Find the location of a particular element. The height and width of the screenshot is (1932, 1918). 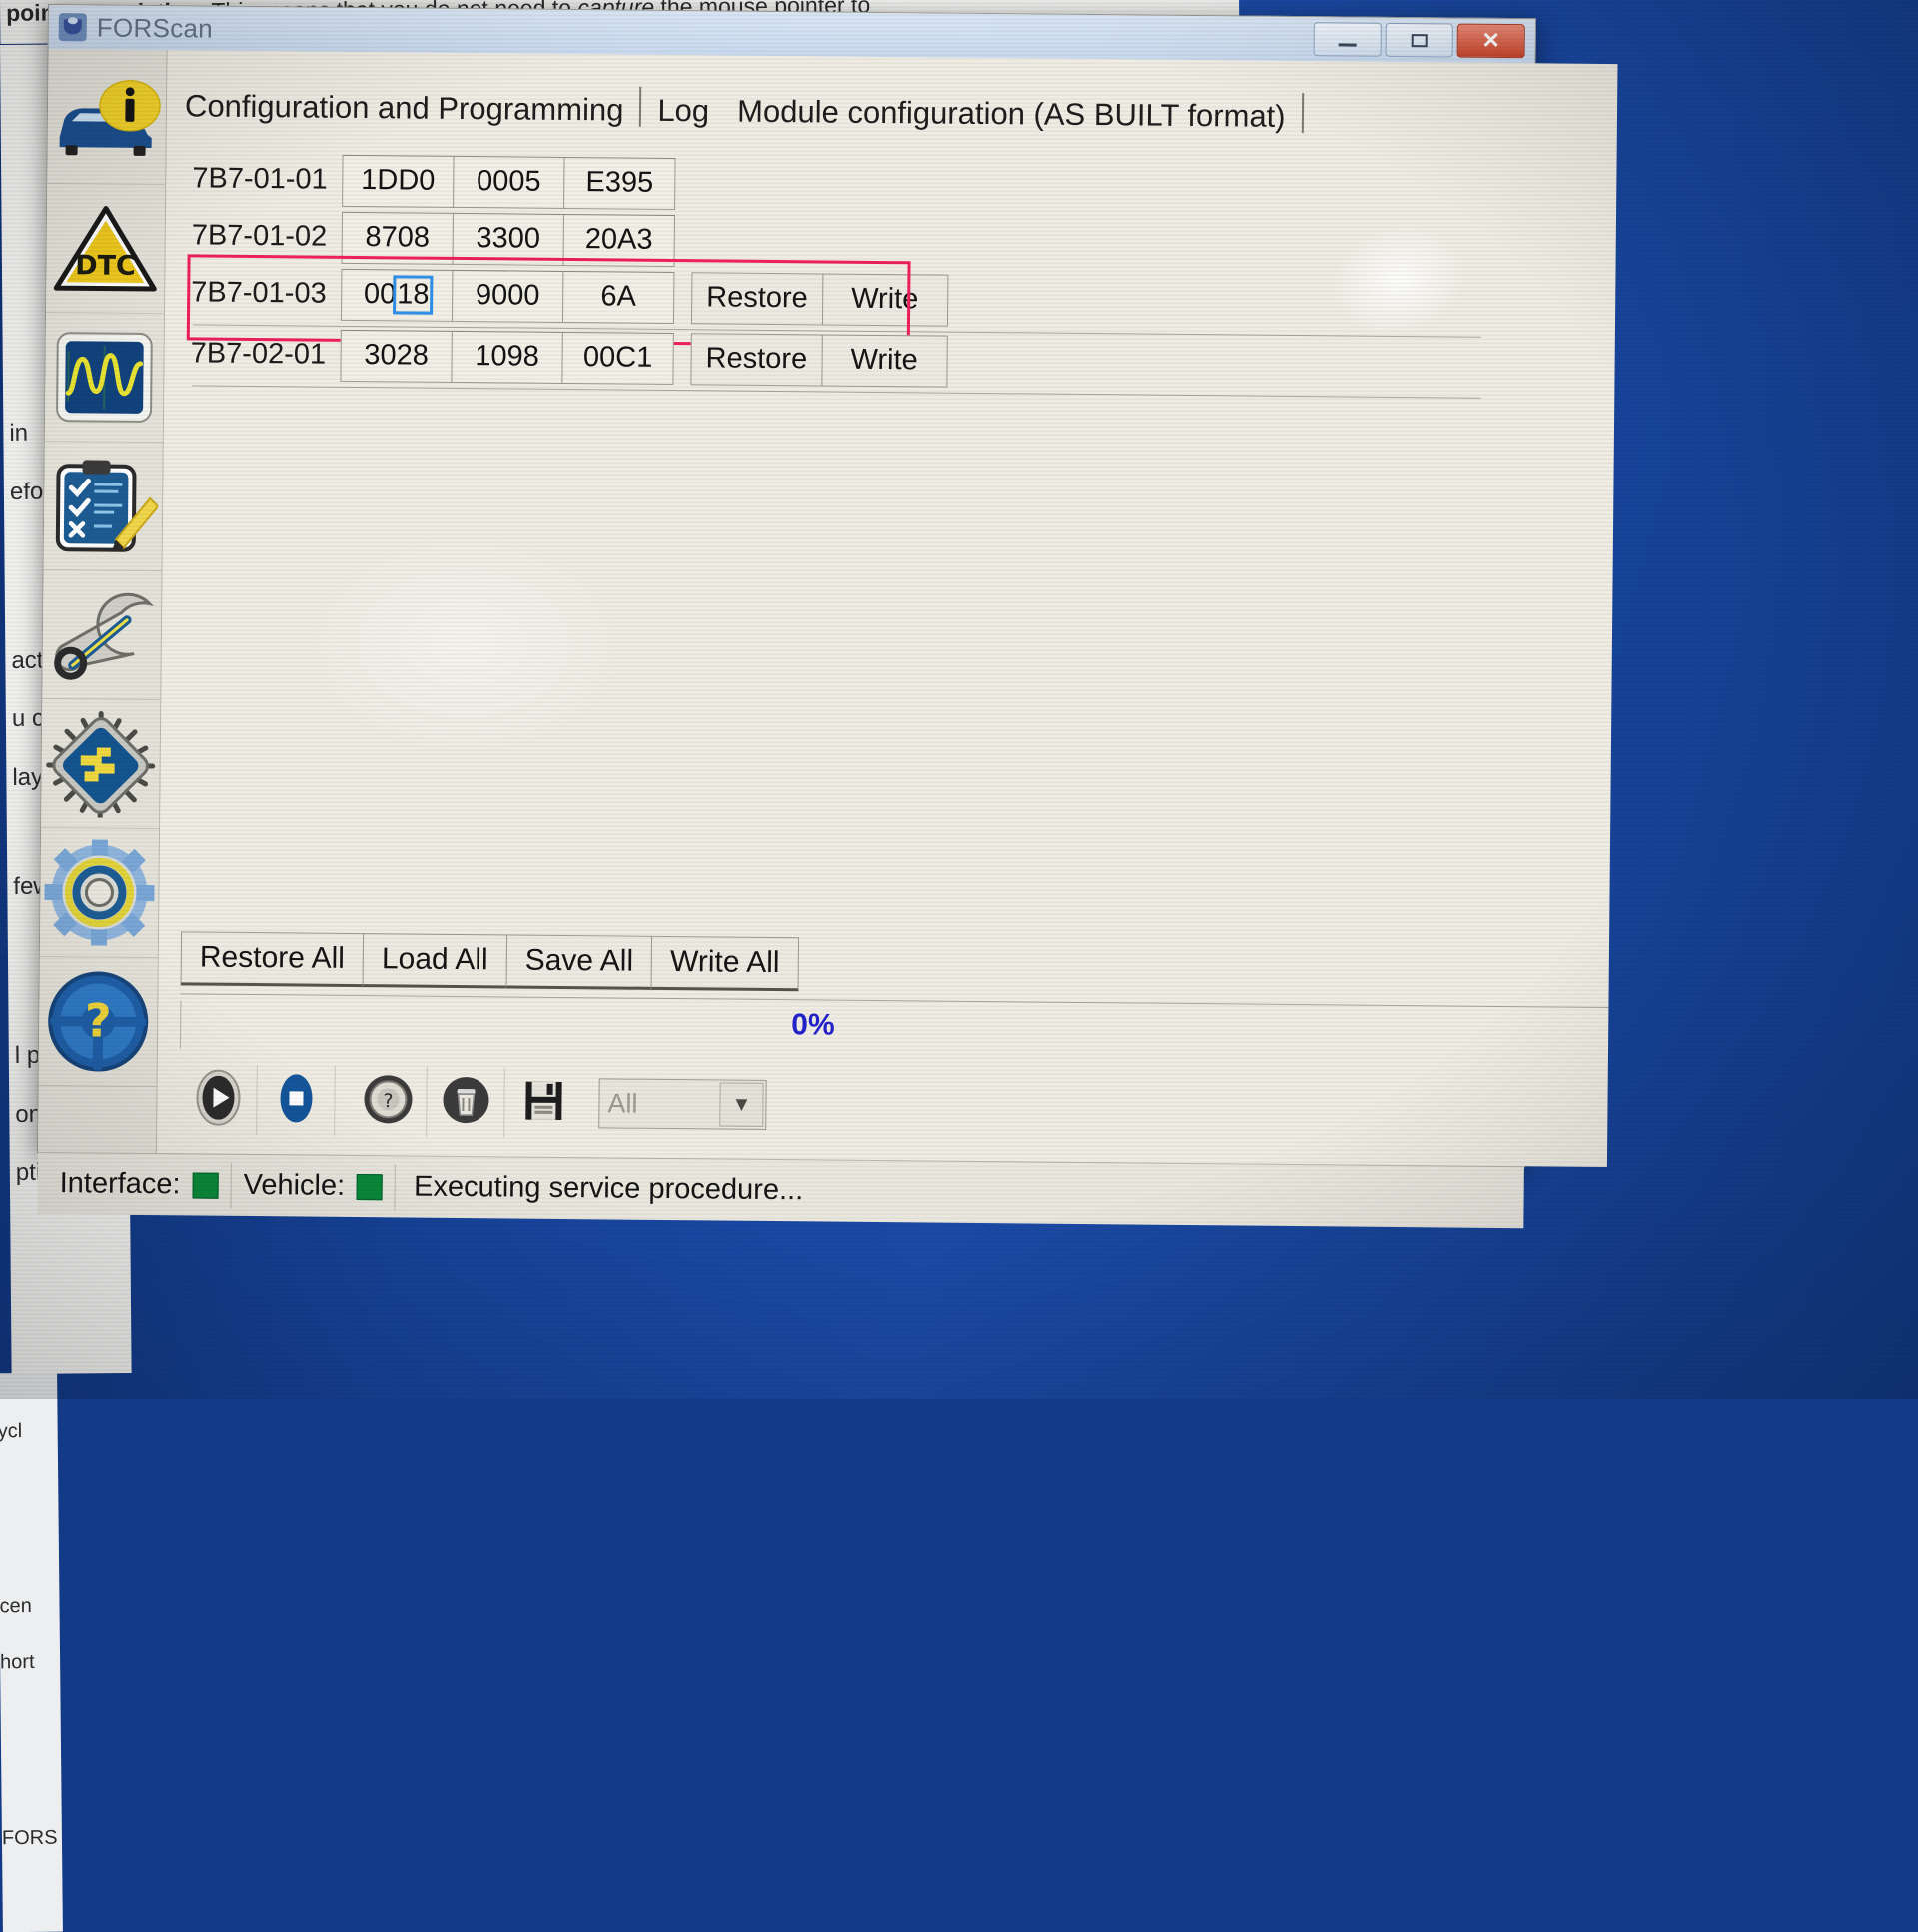

sidebar-item-help: ? is located at coordinates (98, 1022).